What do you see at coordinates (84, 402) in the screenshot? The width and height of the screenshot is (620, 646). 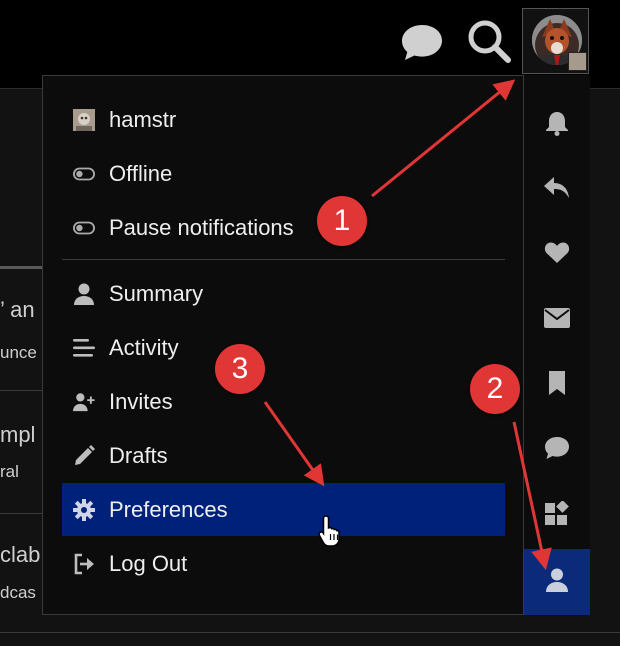 I see `user-plus-icon` at bounding box center [84, 402].